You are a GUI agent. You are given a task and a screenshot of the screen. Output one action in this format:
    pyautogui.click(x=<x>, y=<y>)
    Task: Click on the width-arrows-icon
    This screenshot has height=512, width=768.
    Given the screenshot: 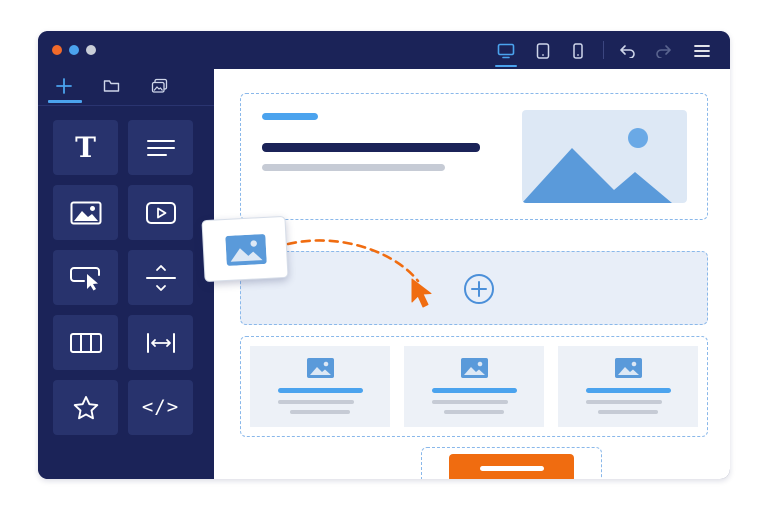 What is the action you would take?
    pyautogui.click(x=160, y=342)
    